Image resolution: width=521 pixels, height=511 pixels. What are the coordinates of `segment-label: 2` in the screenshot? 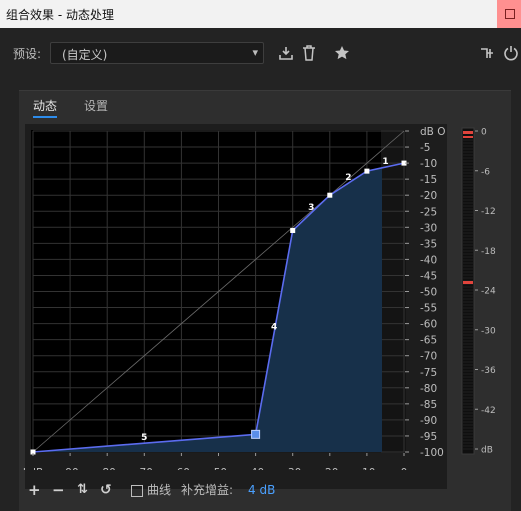 It's located at (348, 178).